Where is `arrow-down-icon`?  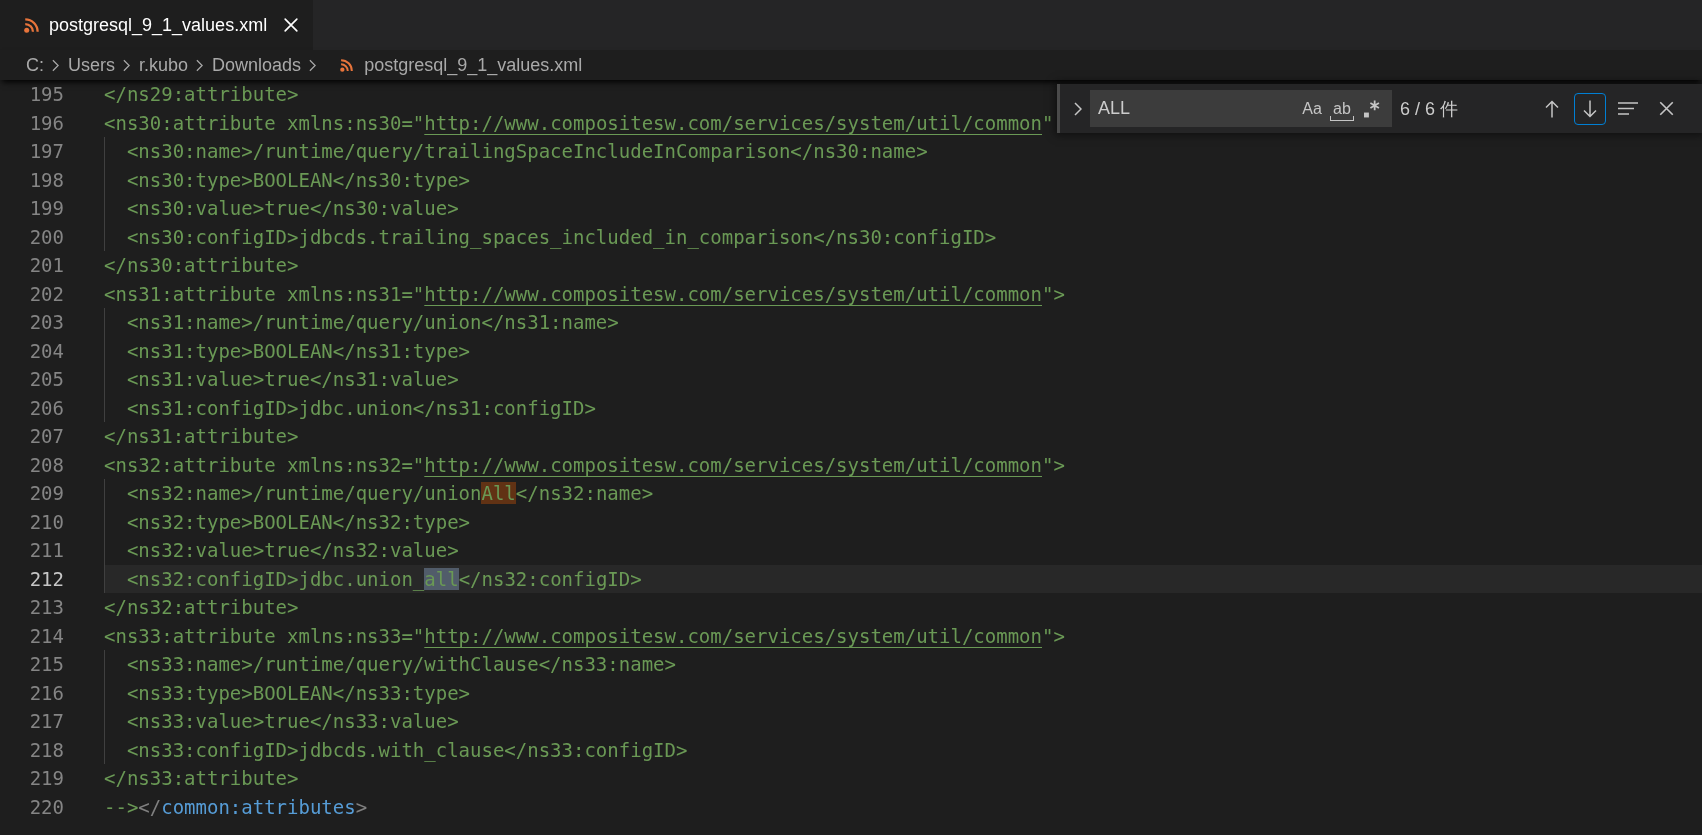 arrow-down-icon is located at coordinates (1590, 108).